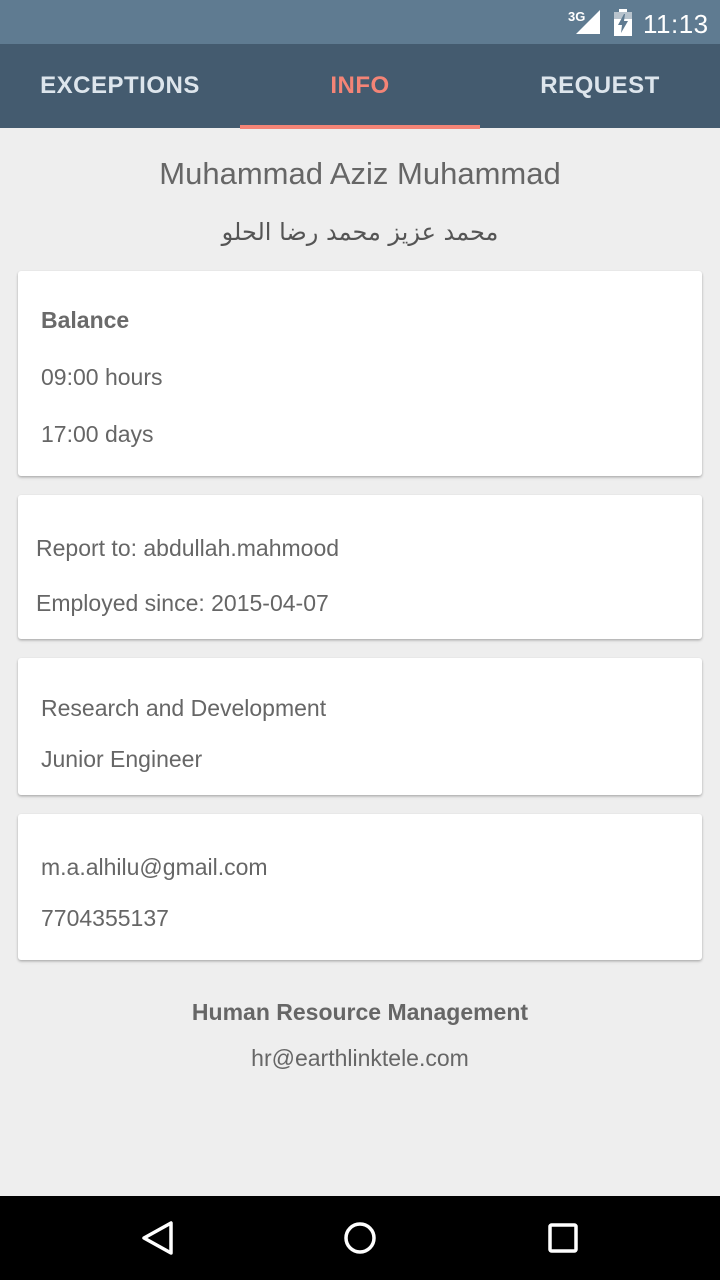 The width and height of the screenshot is (720, 1280). Describe the element at coordinates (102, 377) in the screenshot. I see `balance-hours: 09:00 hours` at that location.